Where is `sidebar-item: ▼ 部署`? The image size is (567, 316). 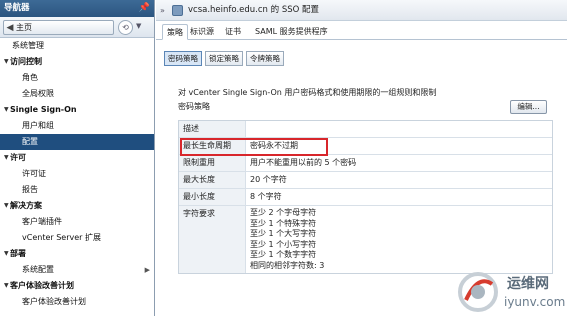 sidebar-item: ▼ 部署 is located at coordinates (77, 254).